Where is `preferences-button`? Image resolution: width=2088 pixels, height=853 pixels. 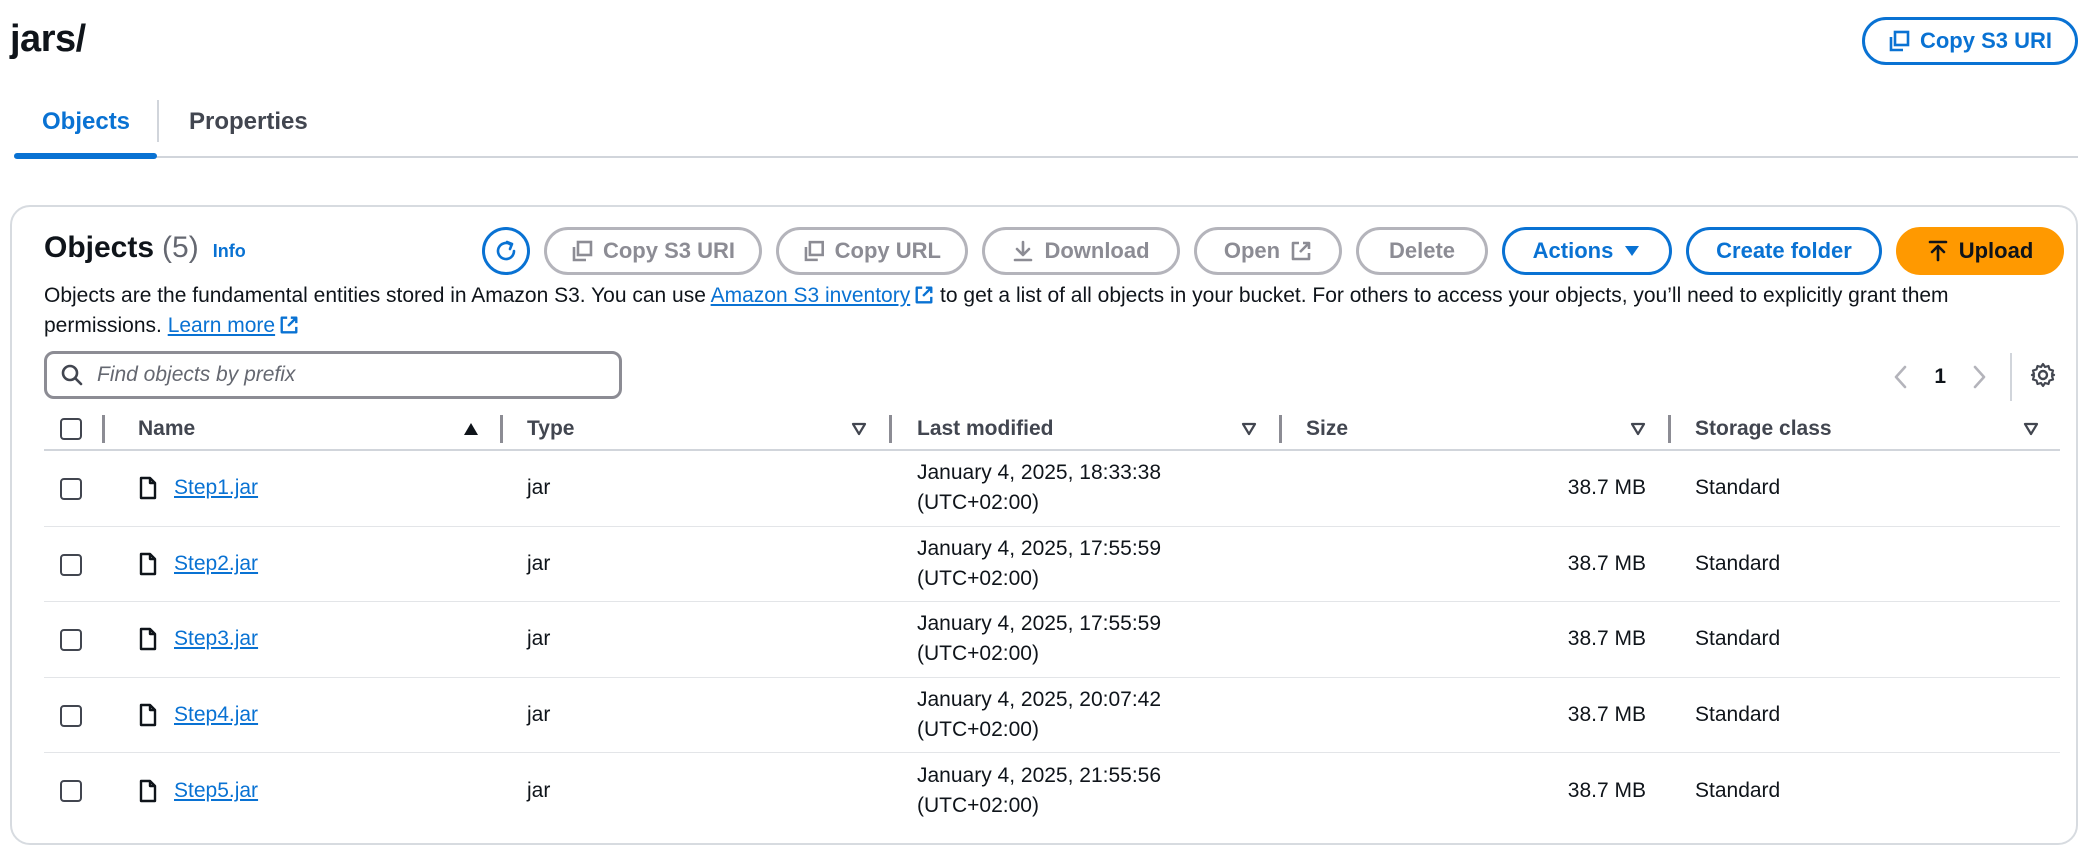 preferences-button is located at coordinates (2043, 377).